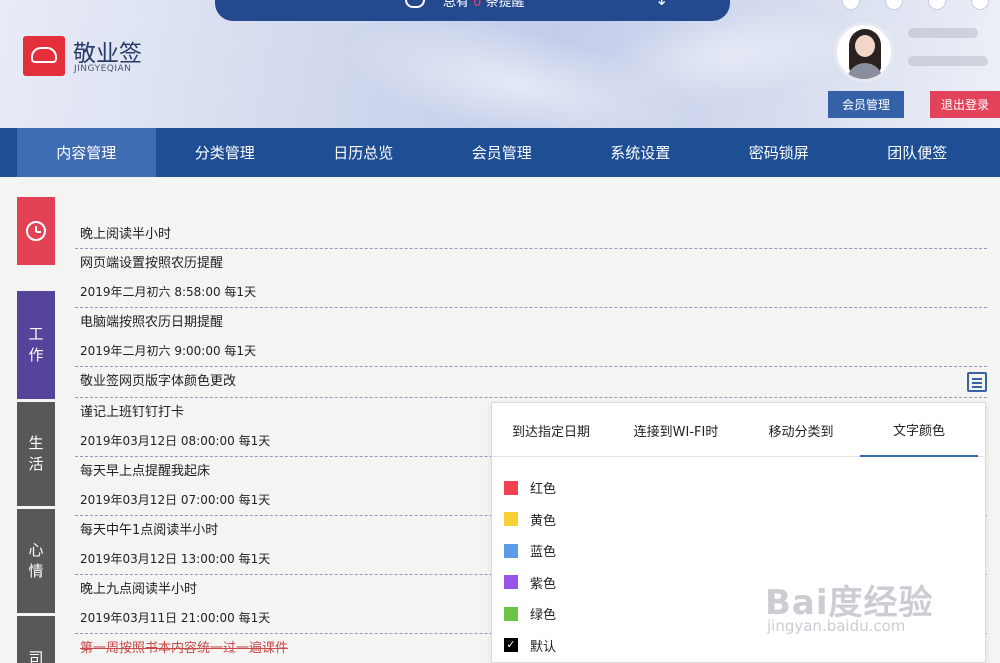 The width and height of the screenshot is (1000, 663). I want to click on logo-title: 敬业签, so click(107, 54).